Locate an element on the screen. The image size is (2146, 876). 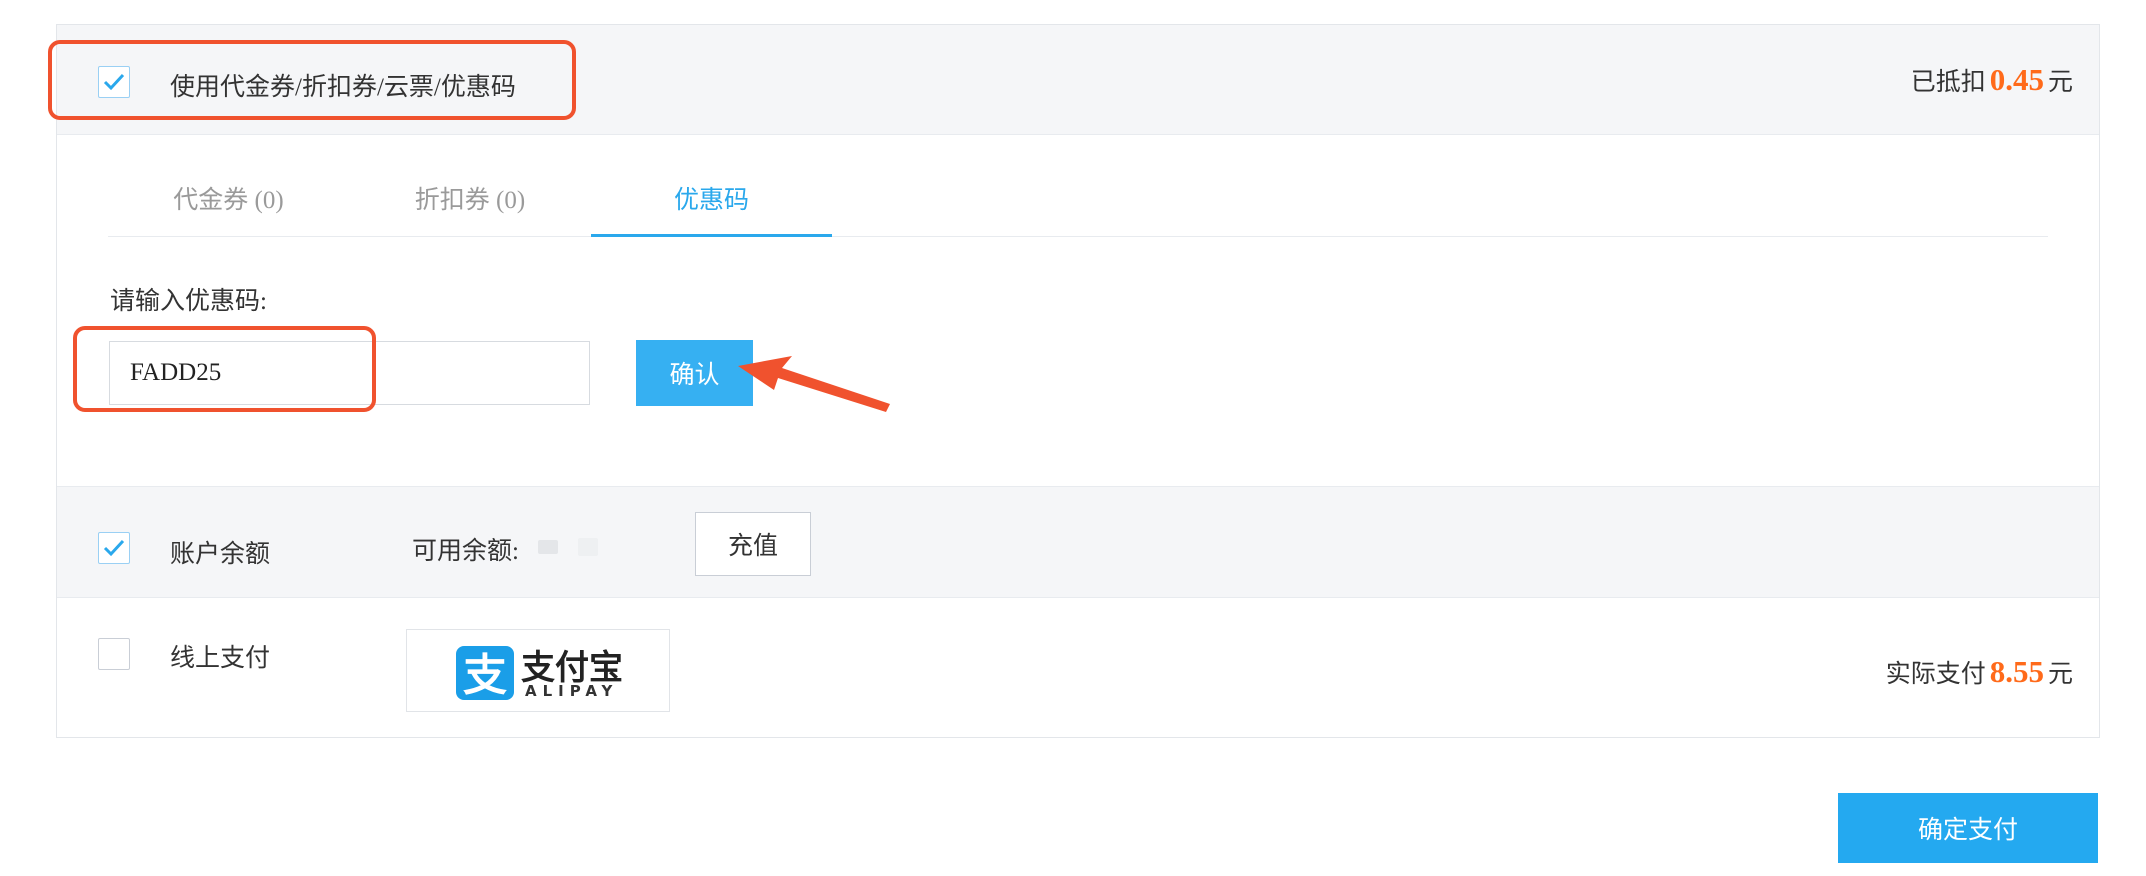
tab-vouchers: 代金券 (0) is located at coordinates (228, 198).